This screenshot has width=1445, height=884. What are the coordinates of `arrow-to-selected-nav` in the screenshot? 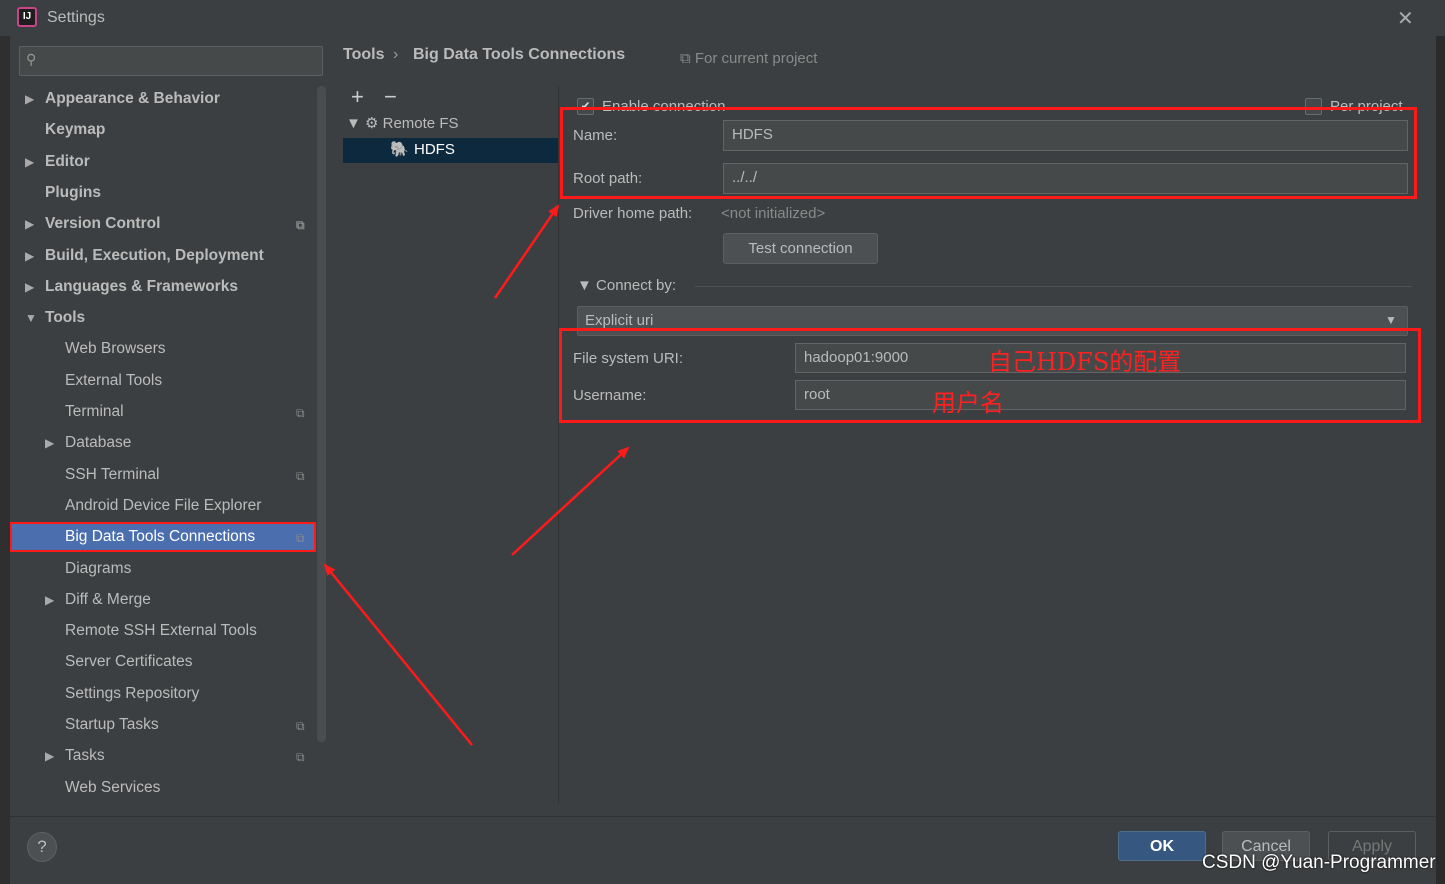 It's located at (398, 654).